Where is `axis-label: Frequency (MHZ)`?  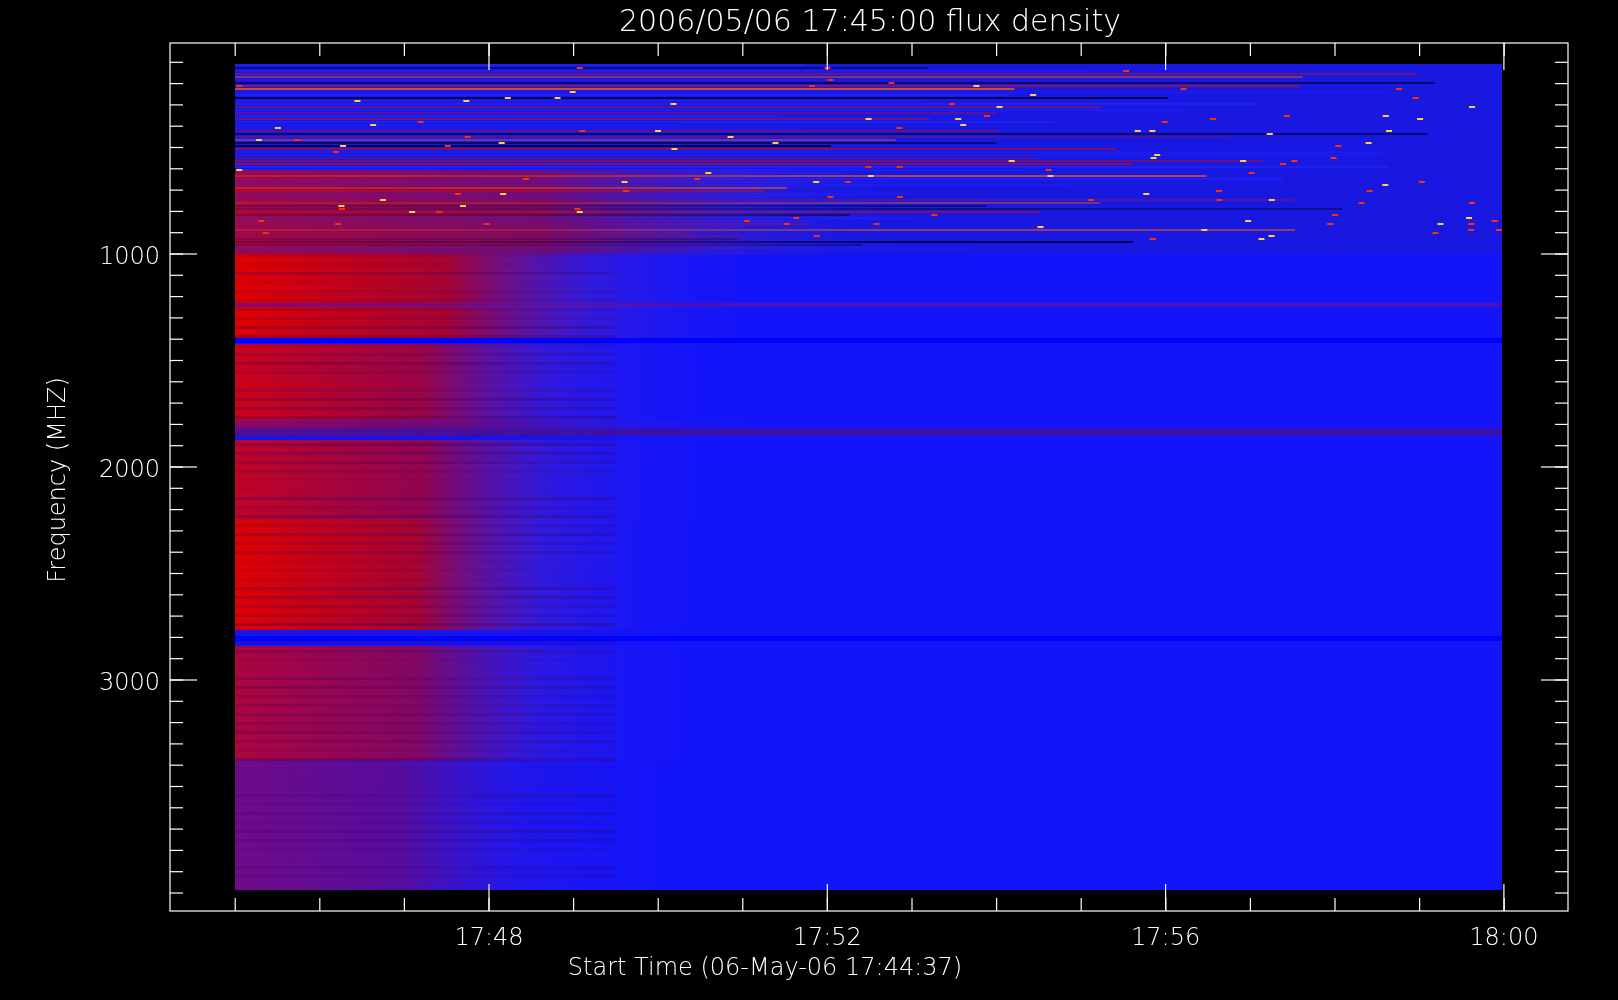 axis-label: Frequency (MHZ) is located at coordinates (57, 480).